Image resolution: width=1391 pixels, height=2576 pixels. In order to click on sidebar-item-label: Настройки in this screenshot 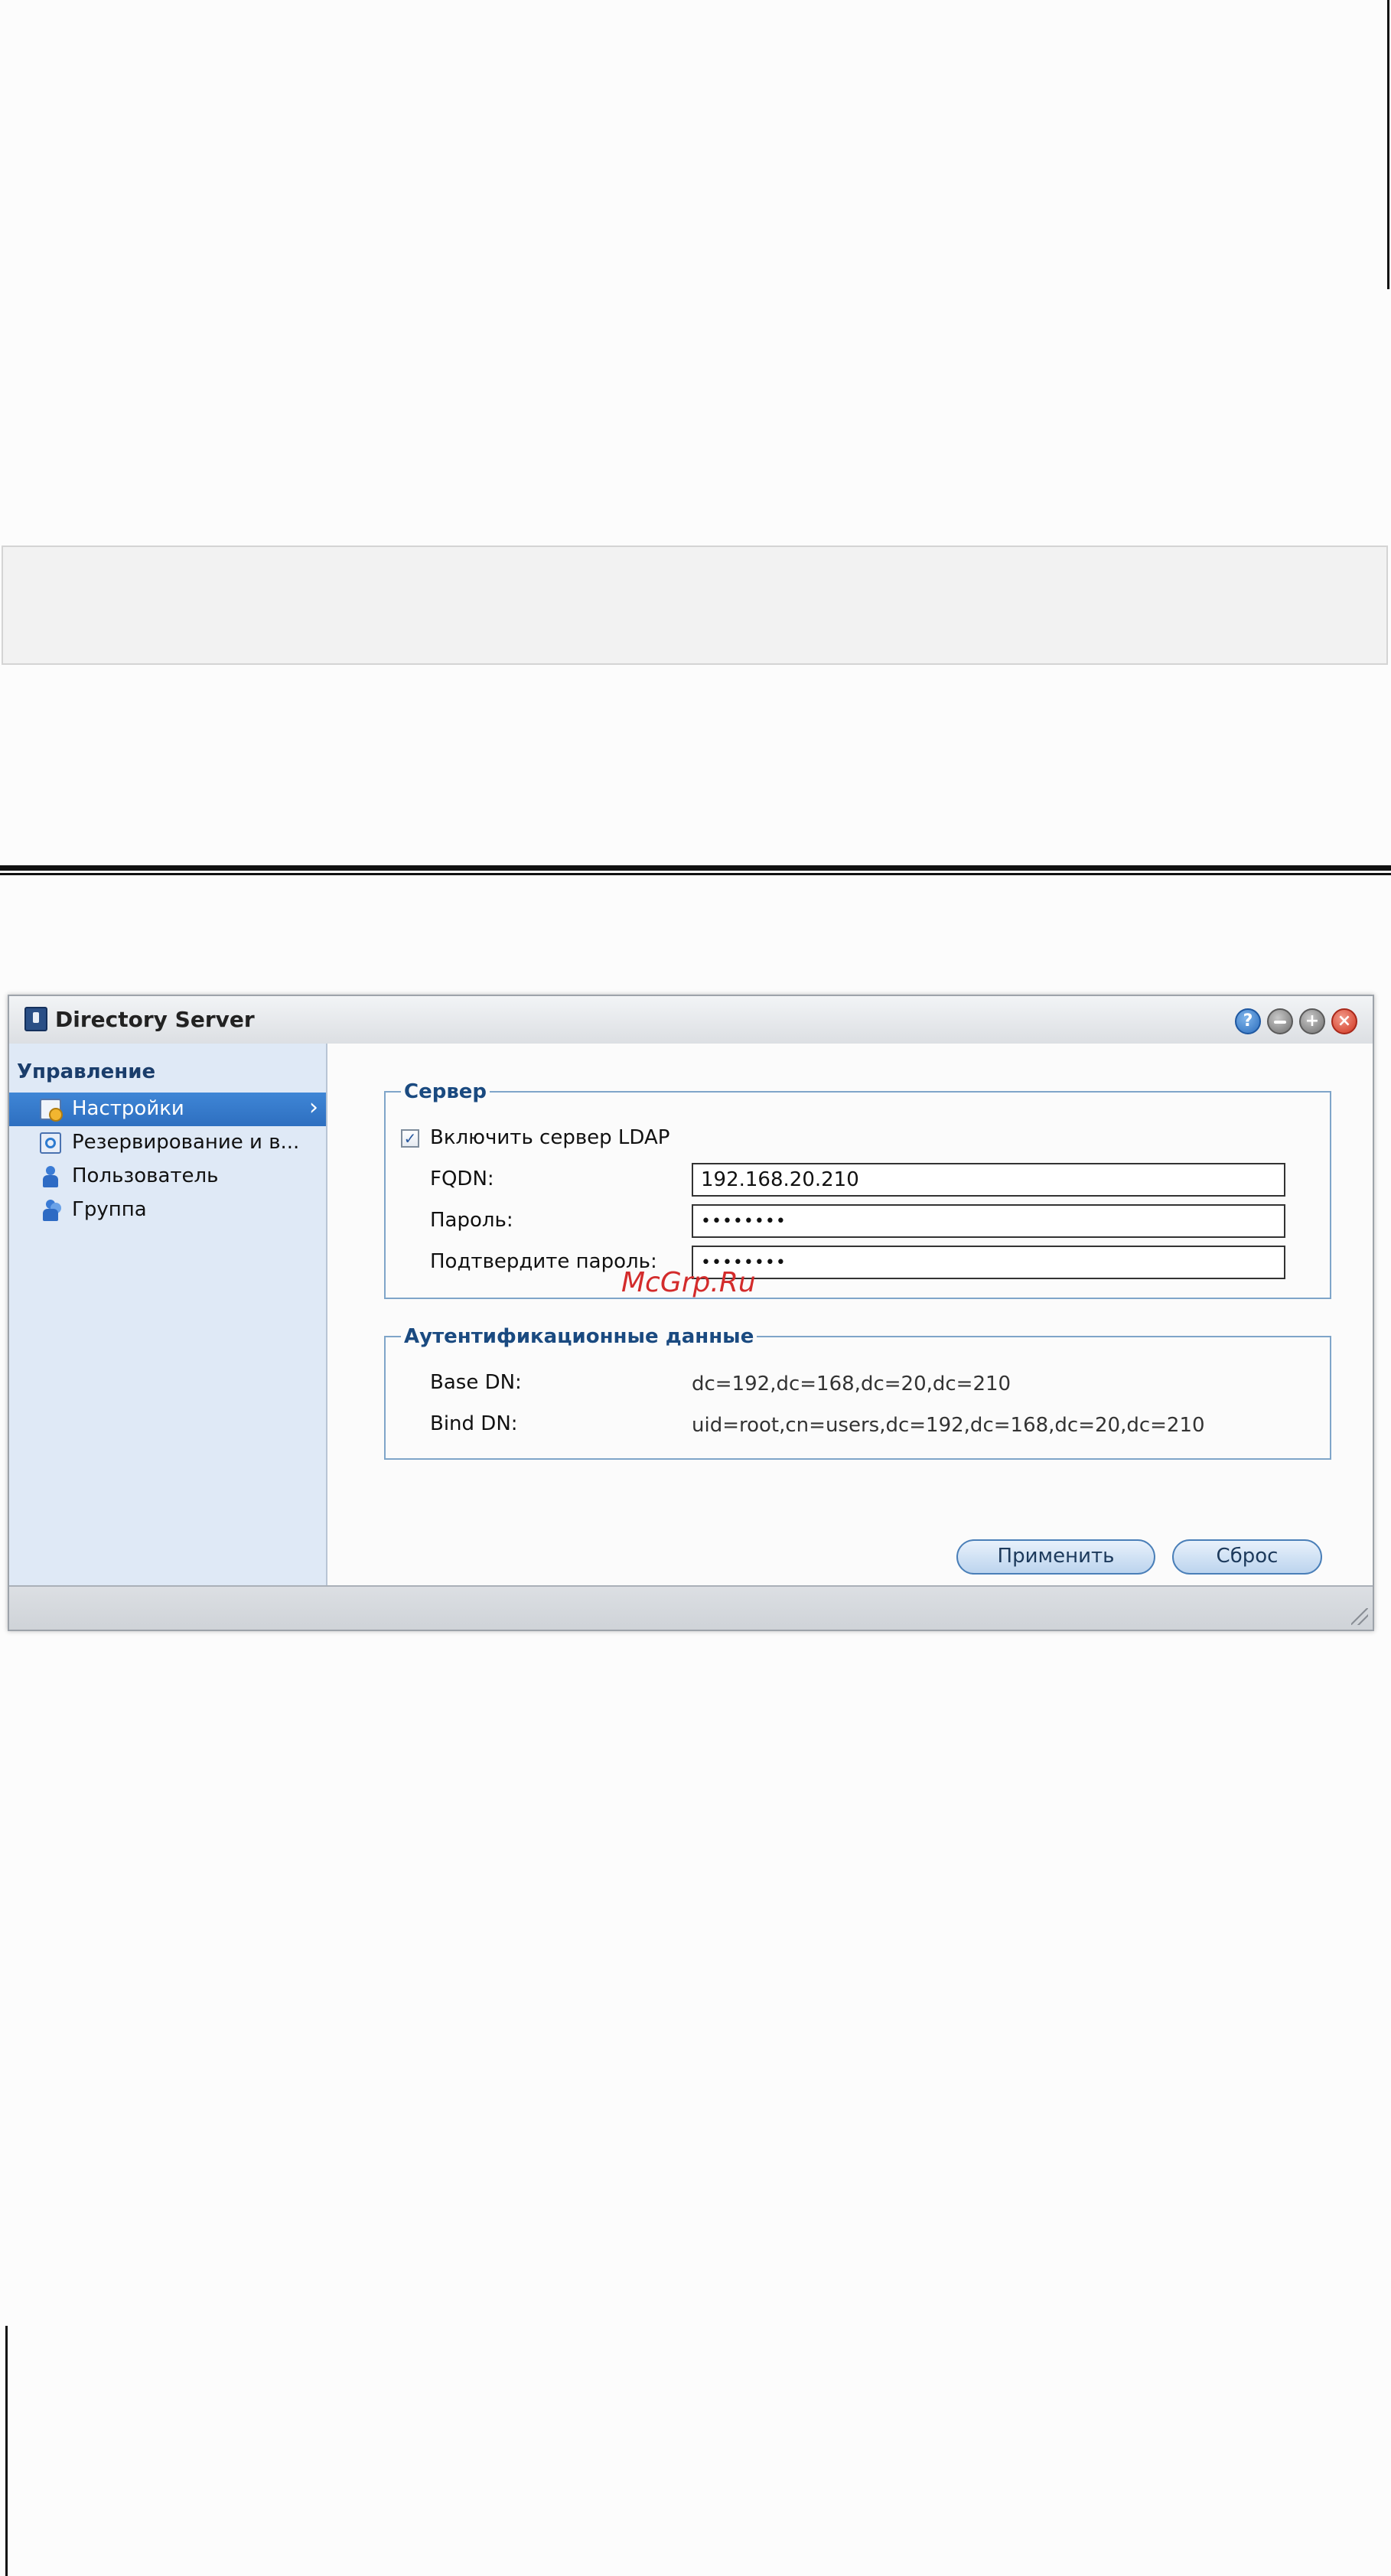, I will do `click(128, 1109)`.